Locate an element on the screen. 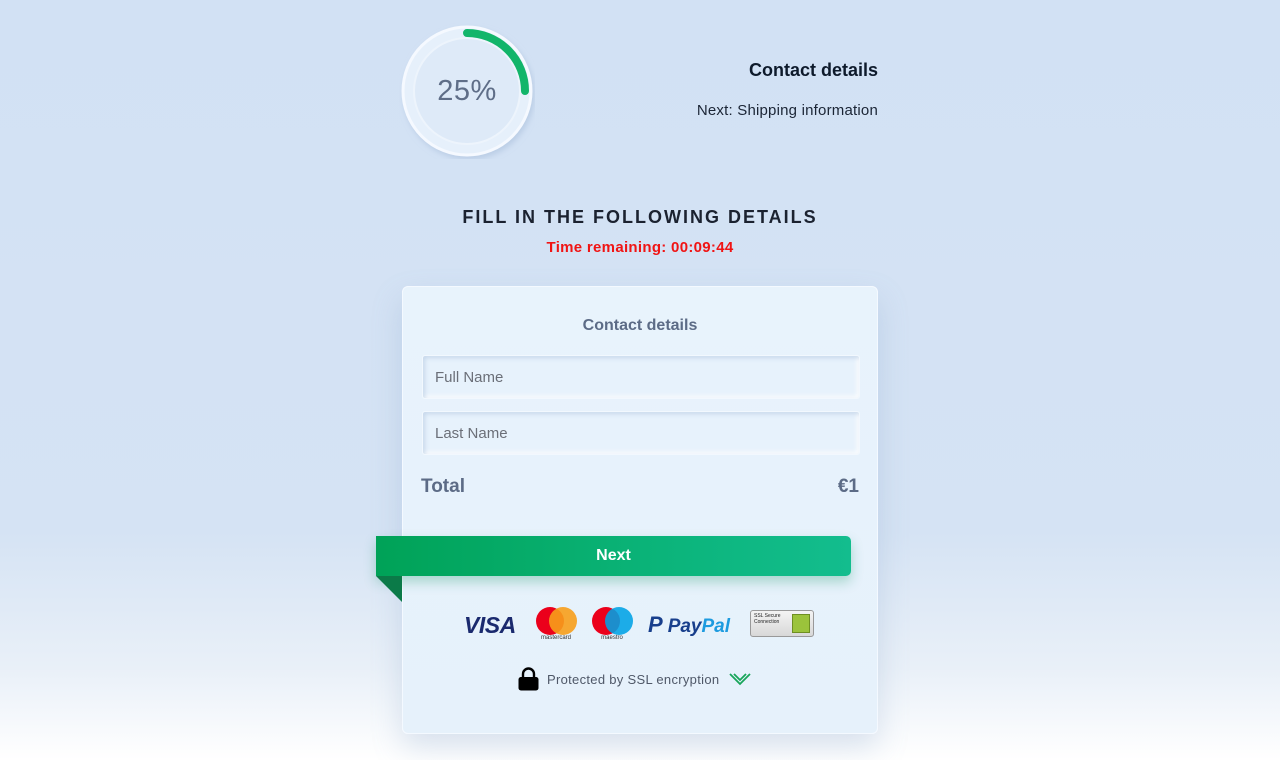  progress-percent: 25% is located at coordinates (467, 90).